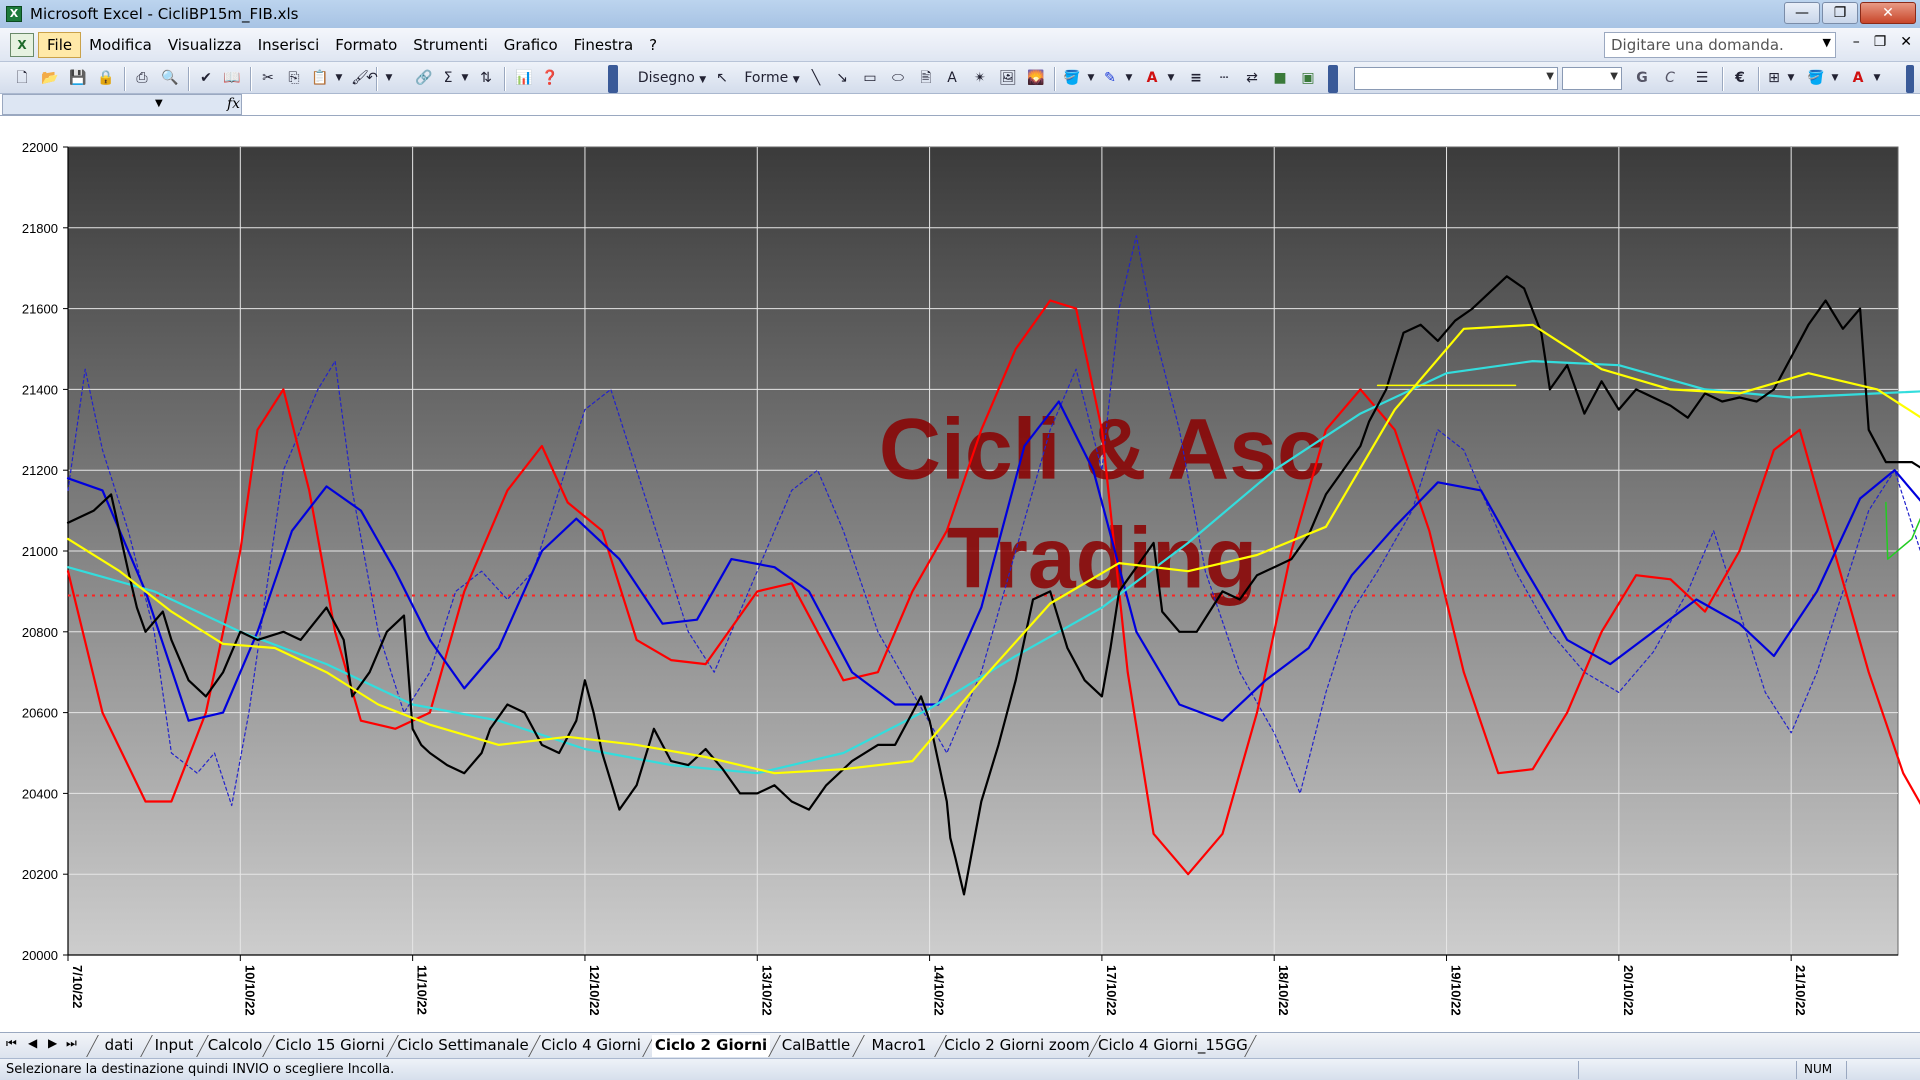  I want to click on cut-icon: ✂, so click(268, 78).